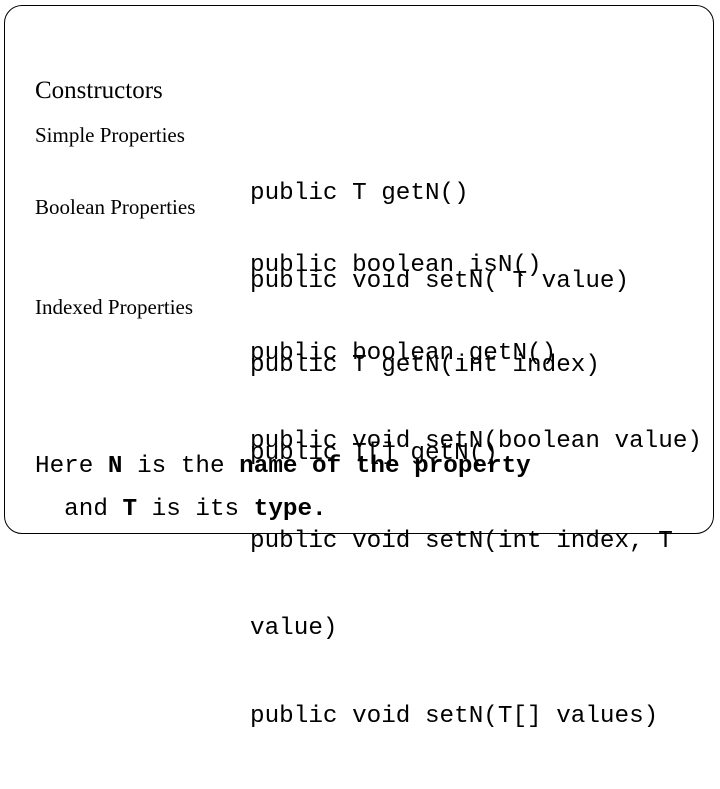 This screenshot has width=720, height=789. Describe the element at coordinates (114, 307) in the screenshot. I see `row-label: Indexed Properties` at that location.